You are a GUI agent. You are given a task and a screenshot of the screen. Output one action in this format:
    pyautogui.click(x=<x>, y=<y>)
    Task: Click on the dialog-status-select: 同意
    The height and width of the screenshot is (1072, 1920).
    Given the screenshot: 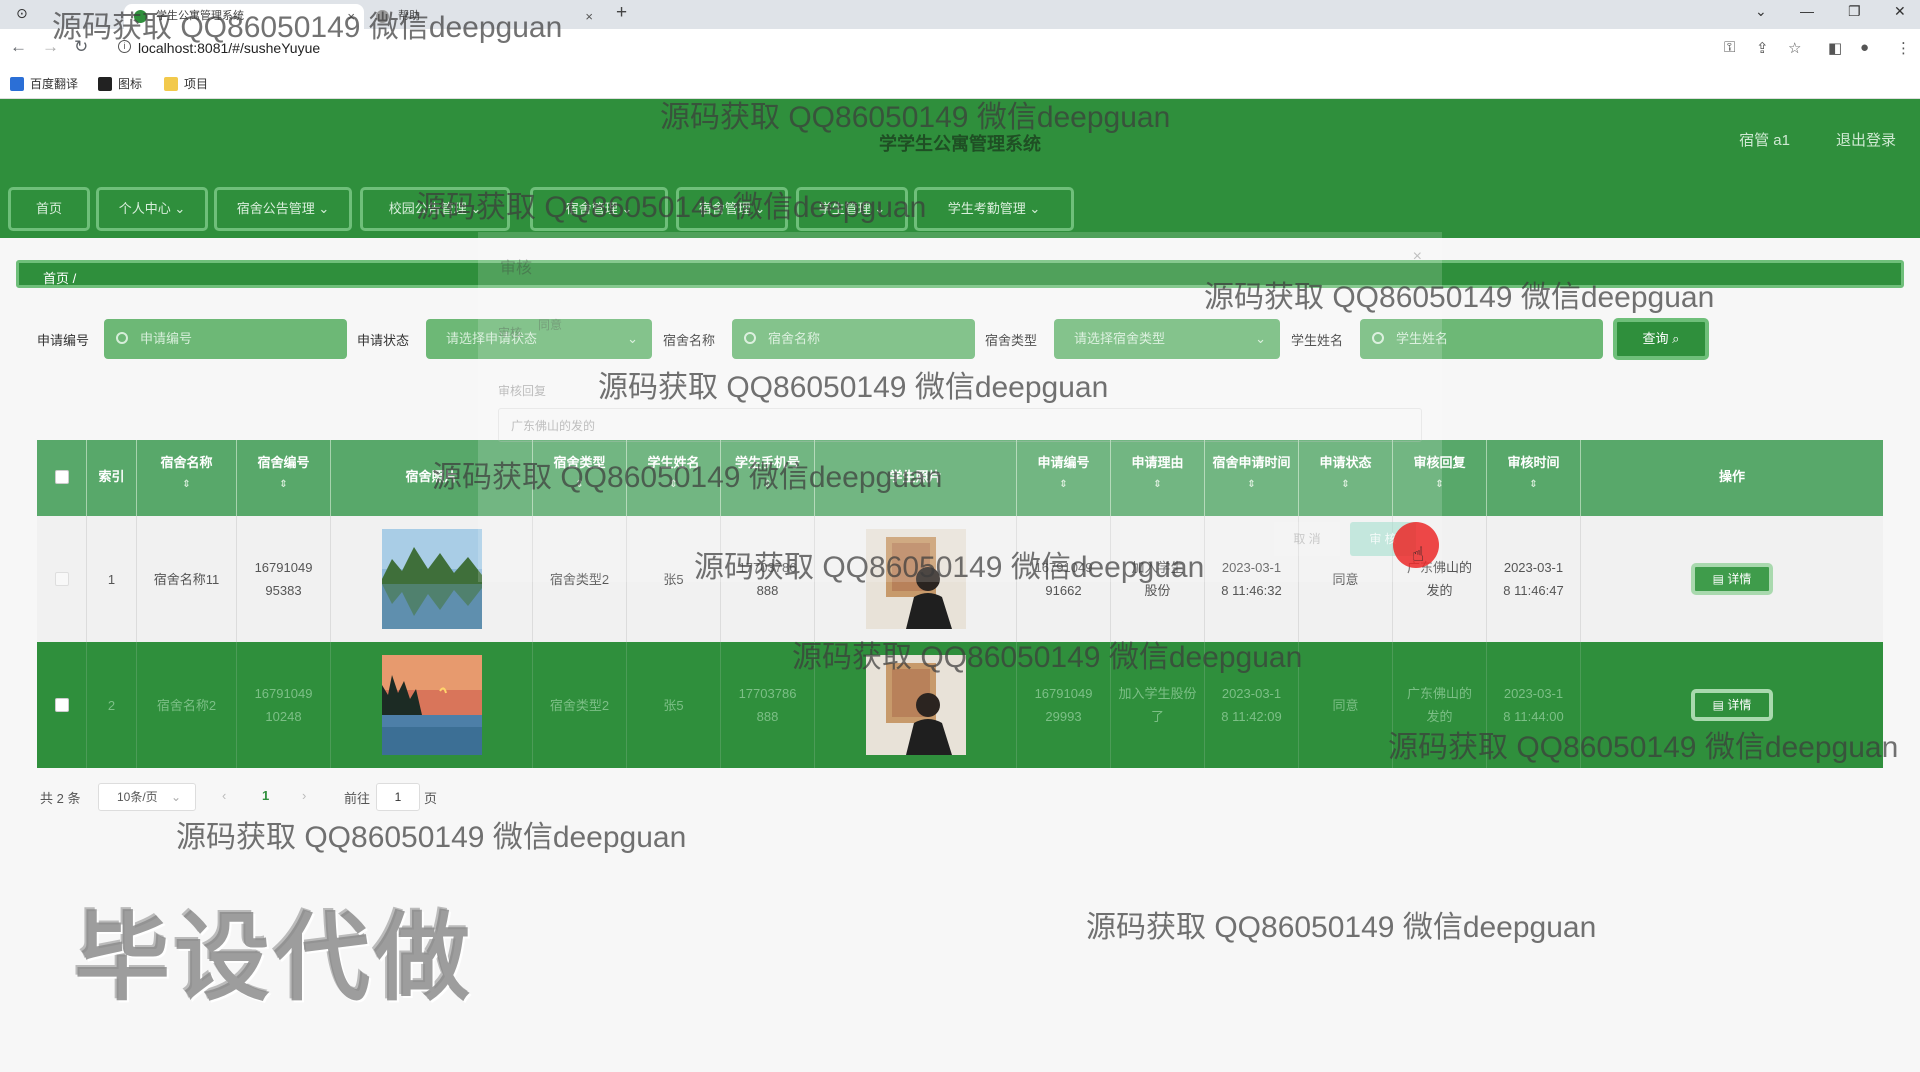 What is the action you would take?
    pyautogui.click(x=623, y=329)
    